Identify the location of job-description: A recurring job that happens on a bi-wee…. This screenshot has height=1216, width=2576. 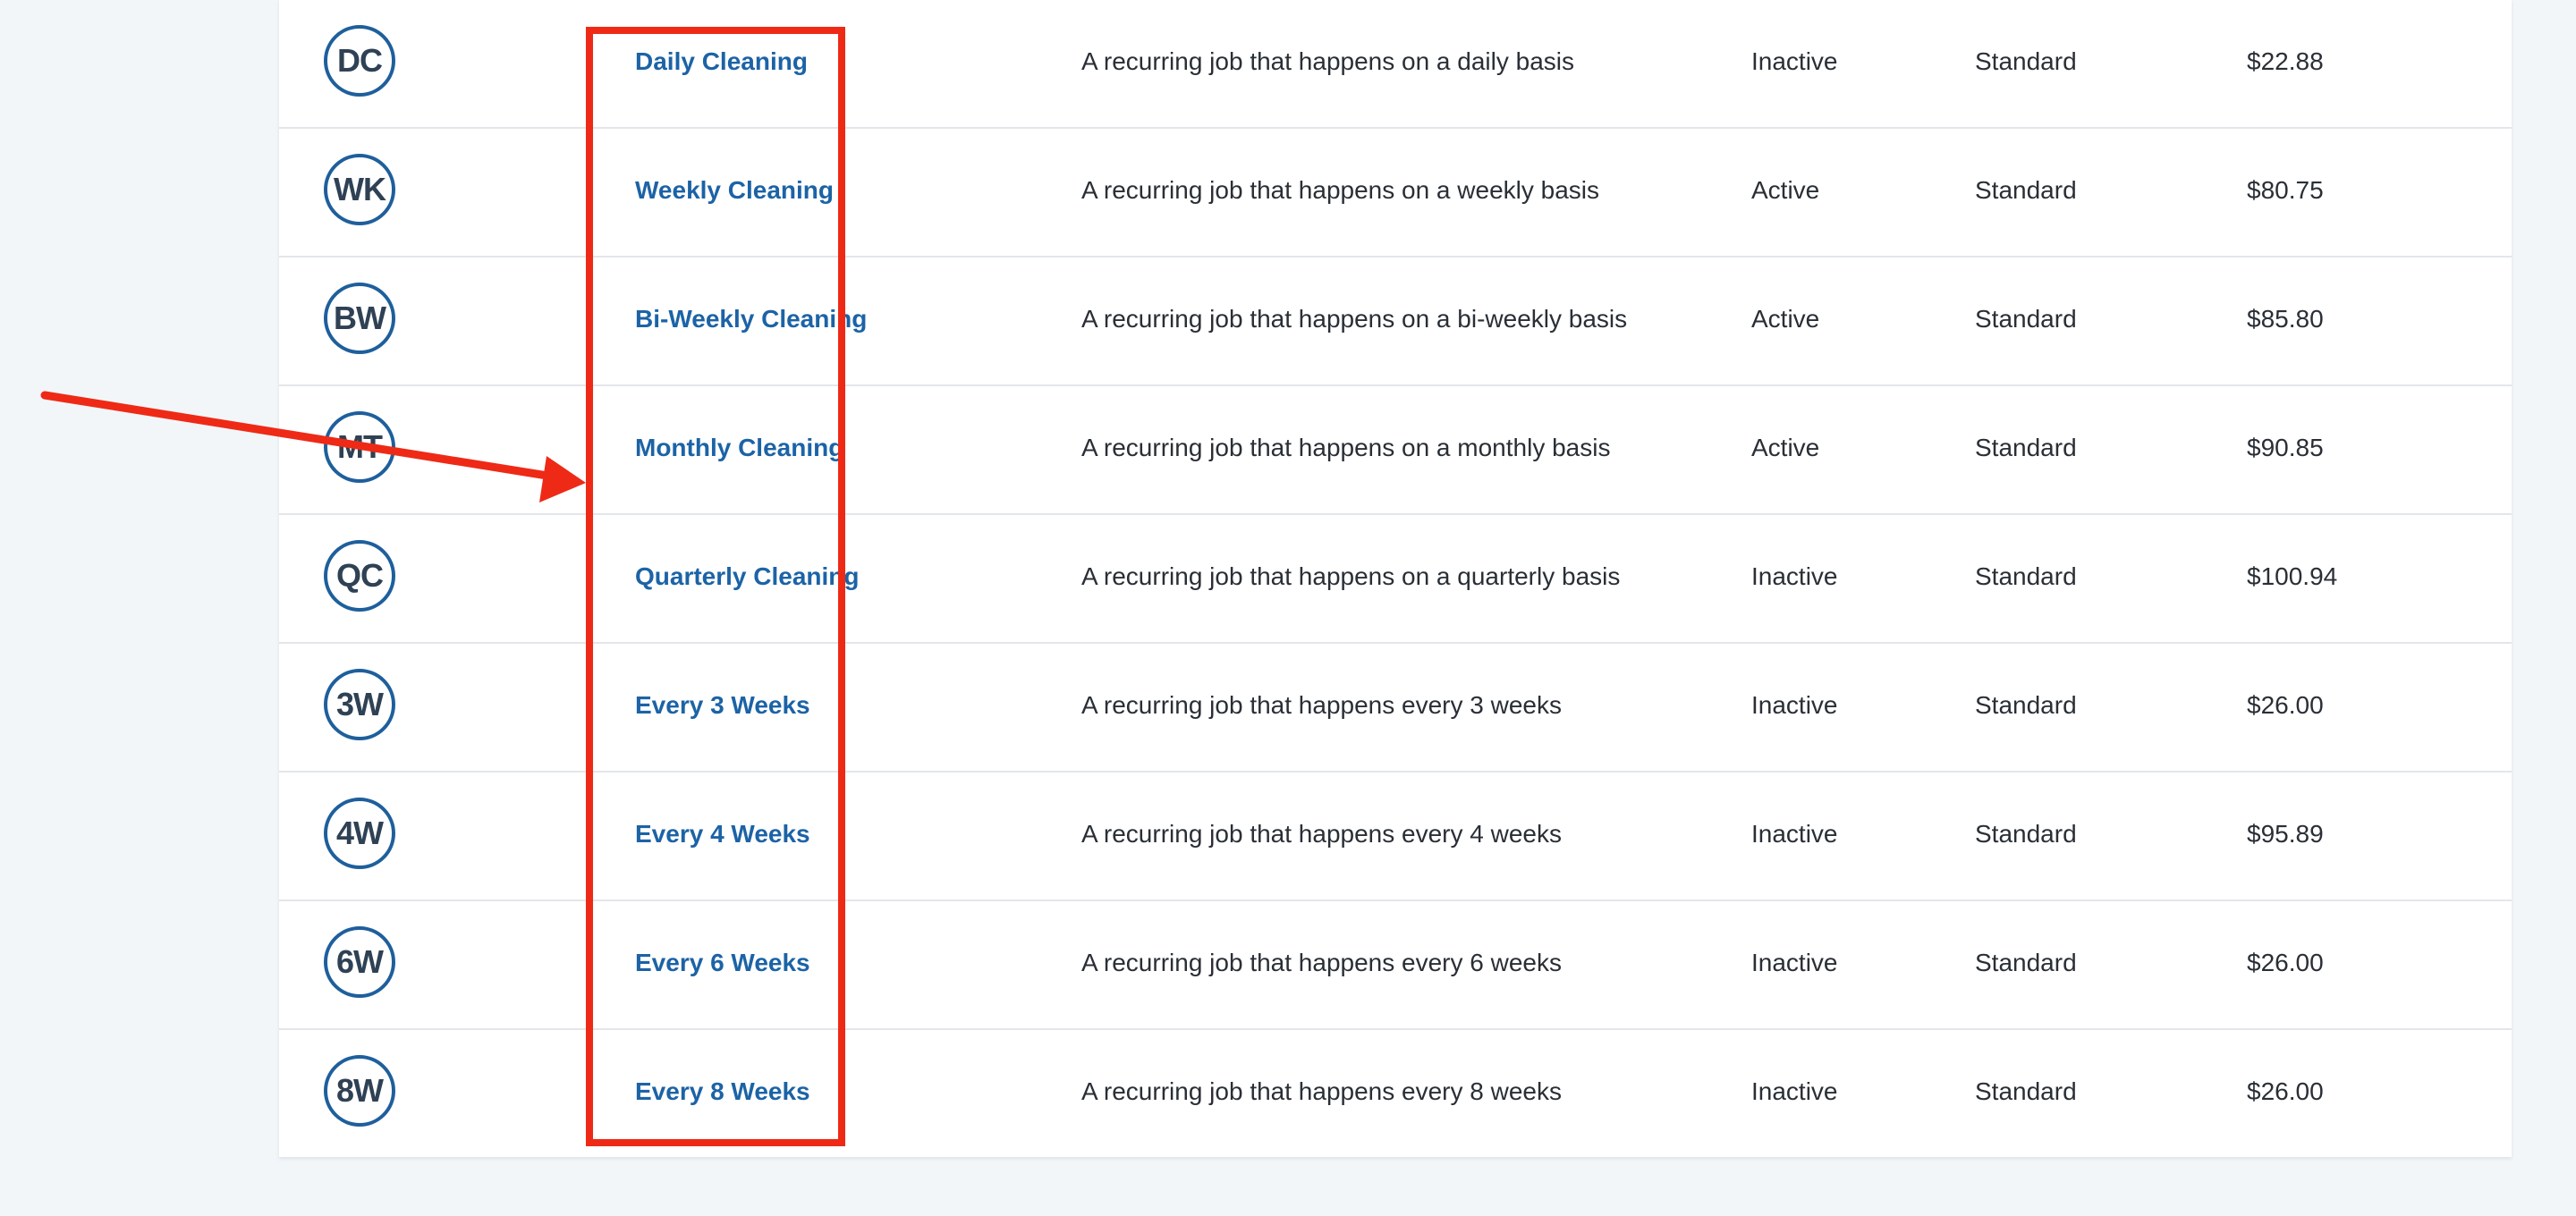
(1354, 319).